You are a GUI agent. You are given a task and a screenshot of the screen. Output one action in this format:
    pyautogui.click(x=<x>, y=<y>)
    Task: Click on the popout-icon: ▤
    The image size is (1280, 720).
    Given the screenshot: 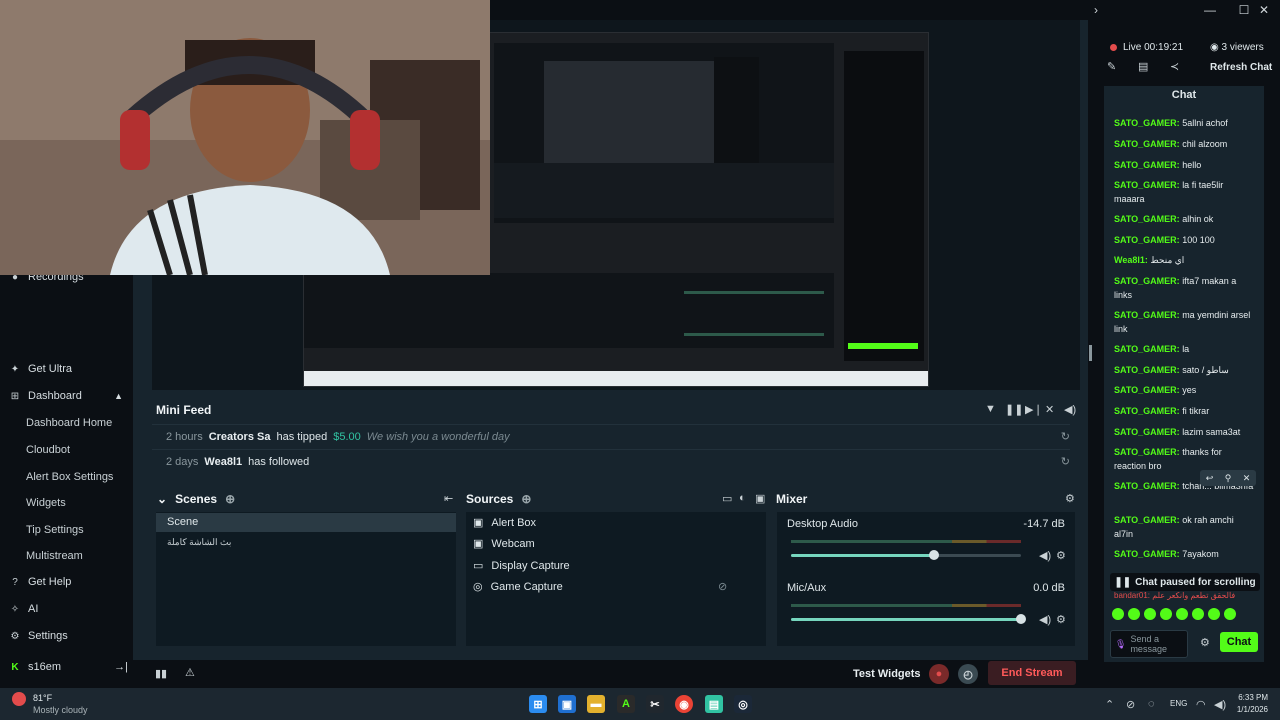 What is the action you would take?
    pyautogui.click(x=1143, y=66)
    